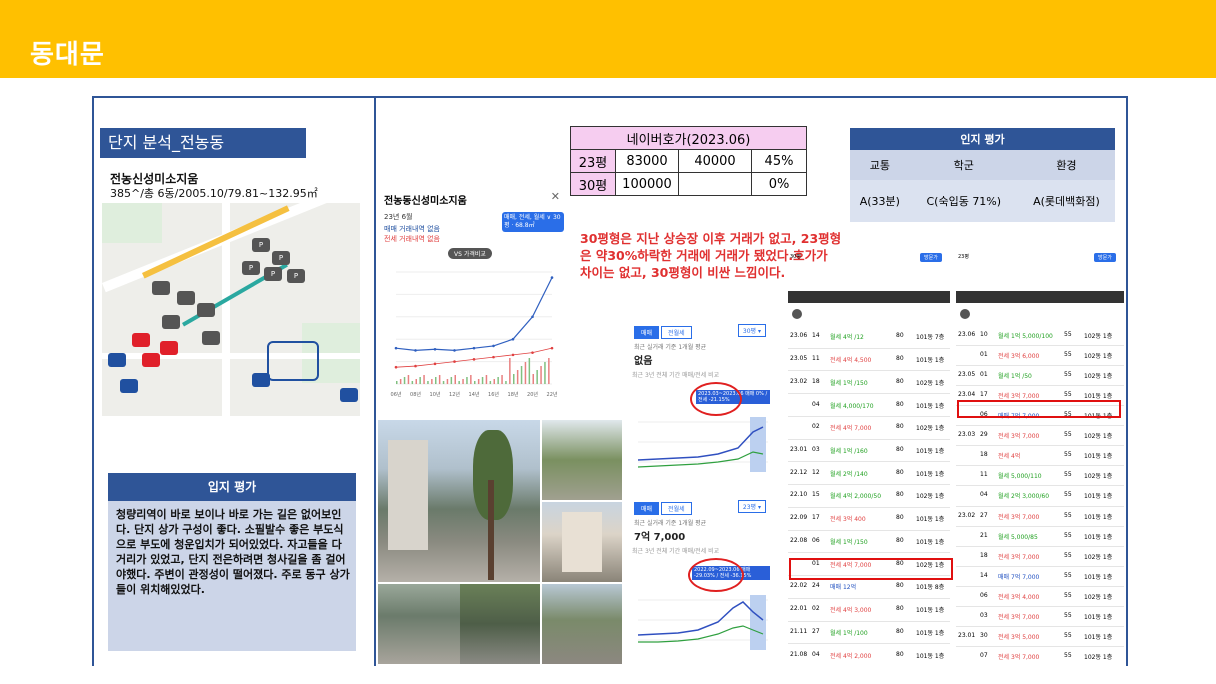 The image size is (1216, 684). I want to click on table-row: 23.01 30 전세 3억 5,000 55 101동 1층, so click(1040, 636).